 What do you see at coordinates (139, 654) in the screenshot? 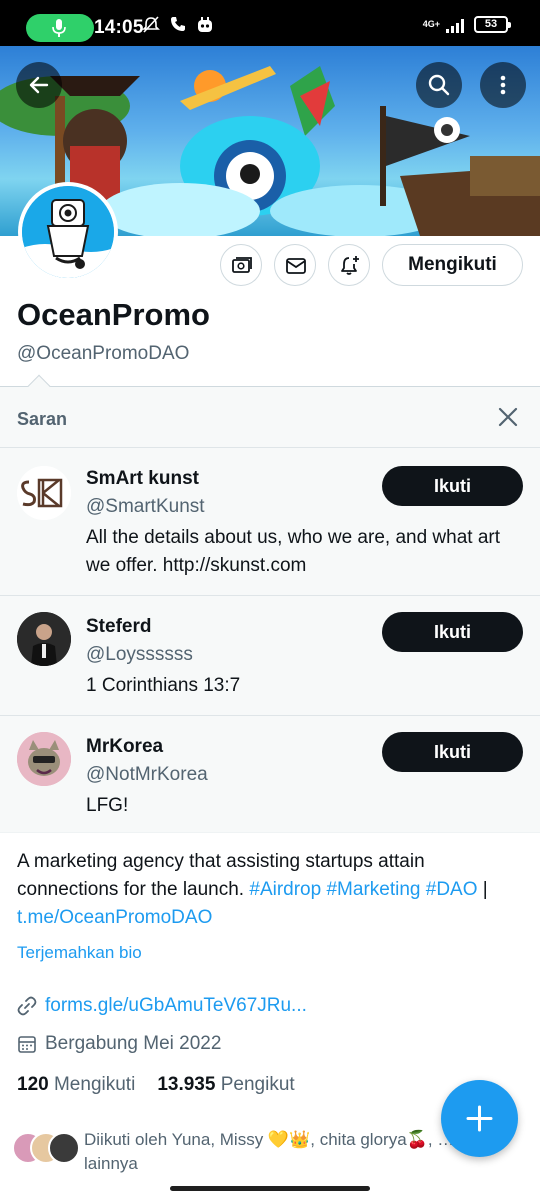
I see `suggestion-handle: @Loyssssss` at bounding box center [139, 654].